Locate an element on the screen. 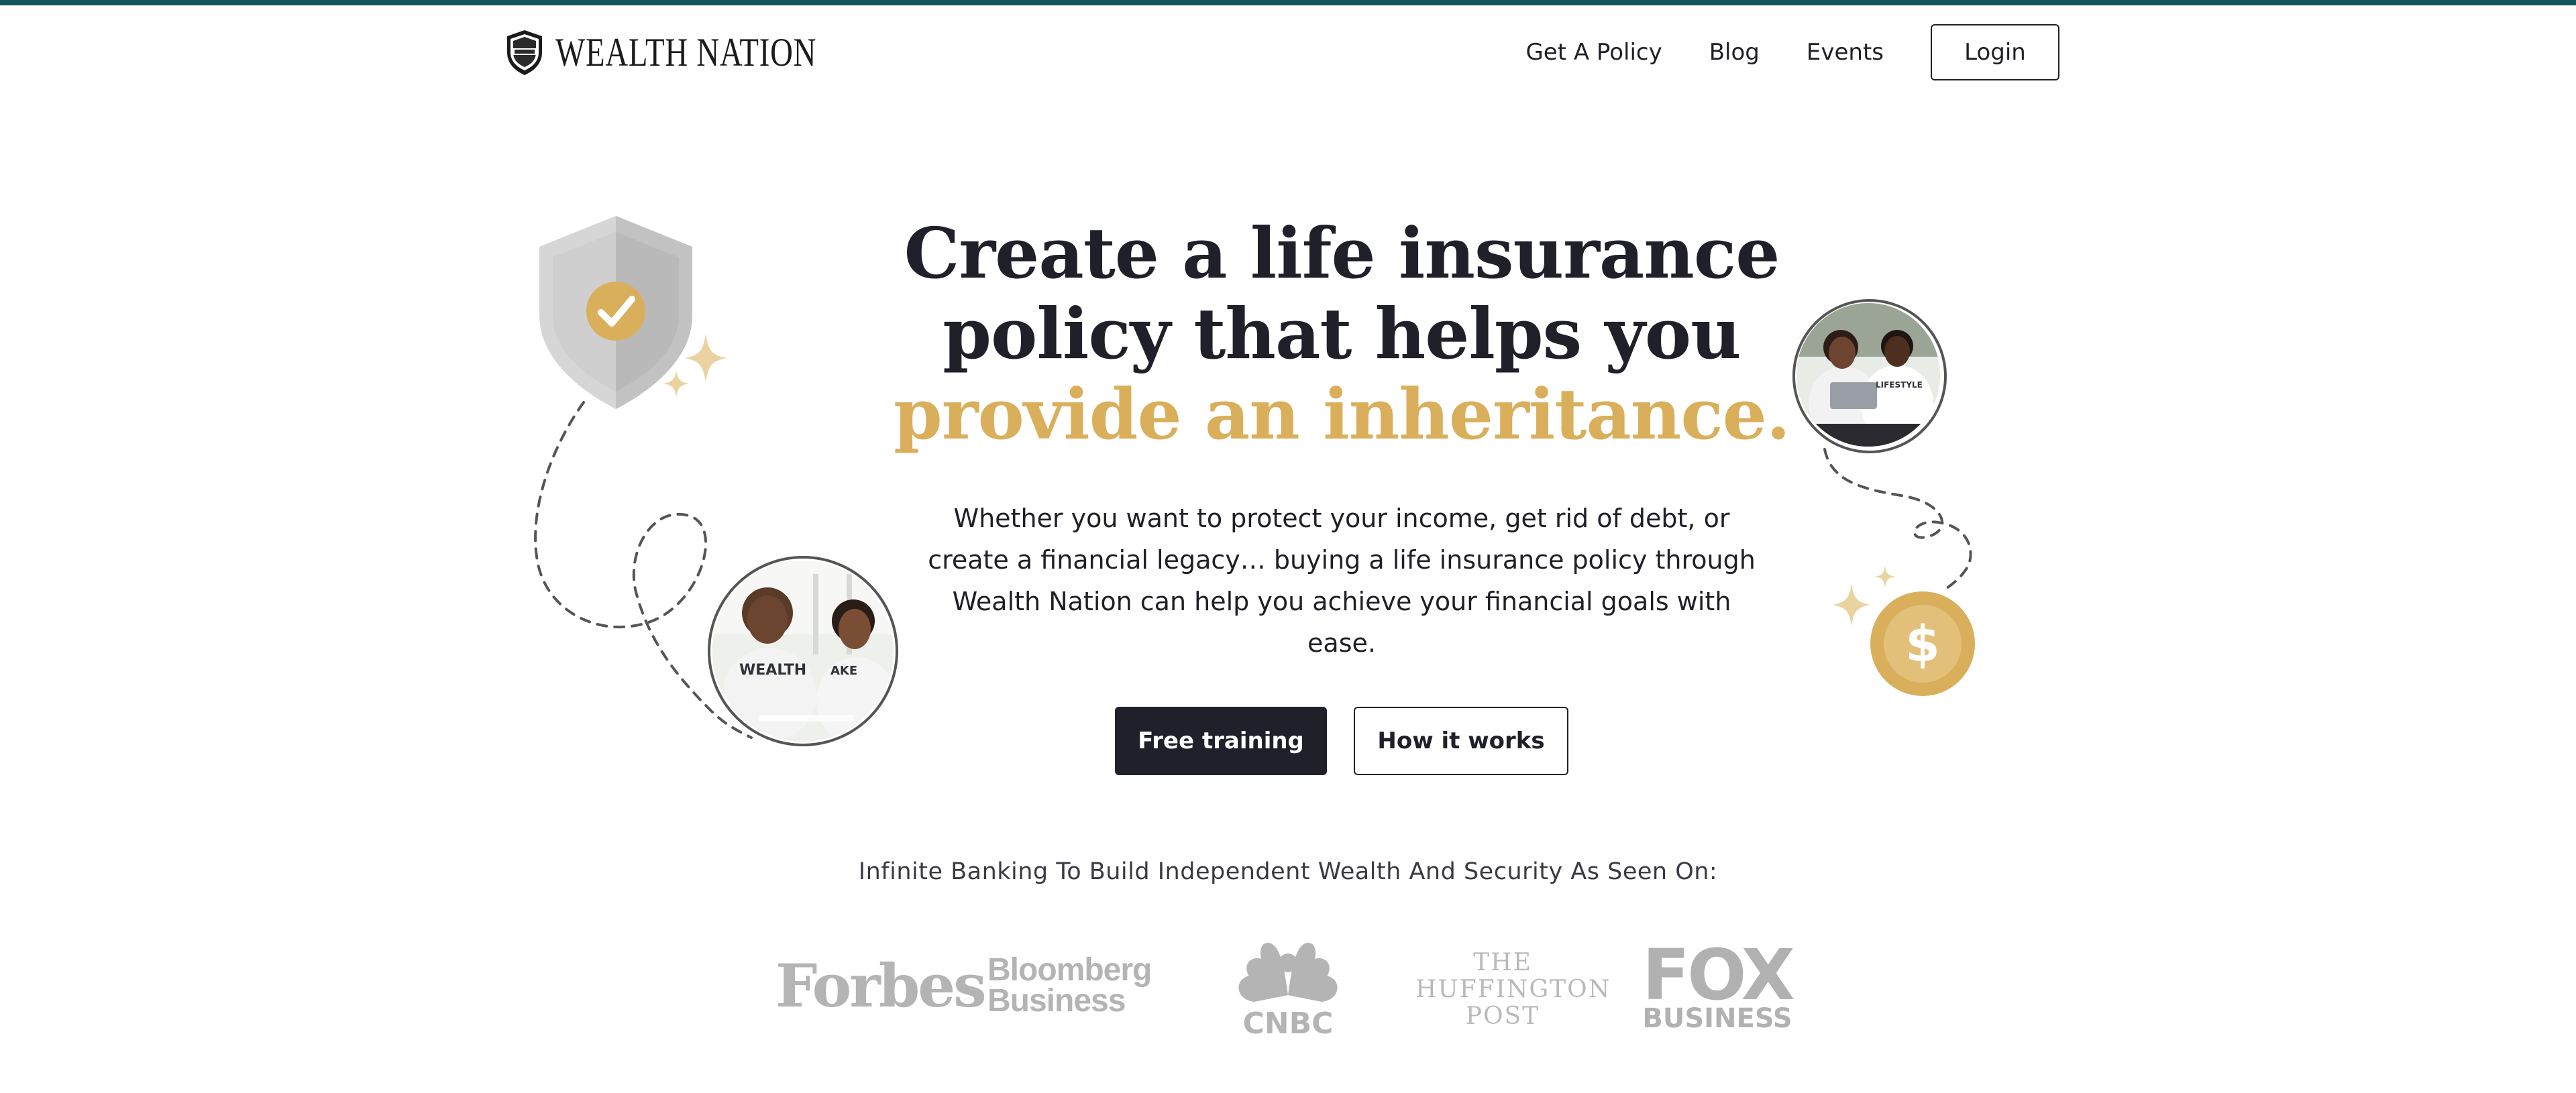 Image resolution: width=2576 pixels, height=1093 pixels. cta-row: Free training How it works is located at coordinates (1341, 741).